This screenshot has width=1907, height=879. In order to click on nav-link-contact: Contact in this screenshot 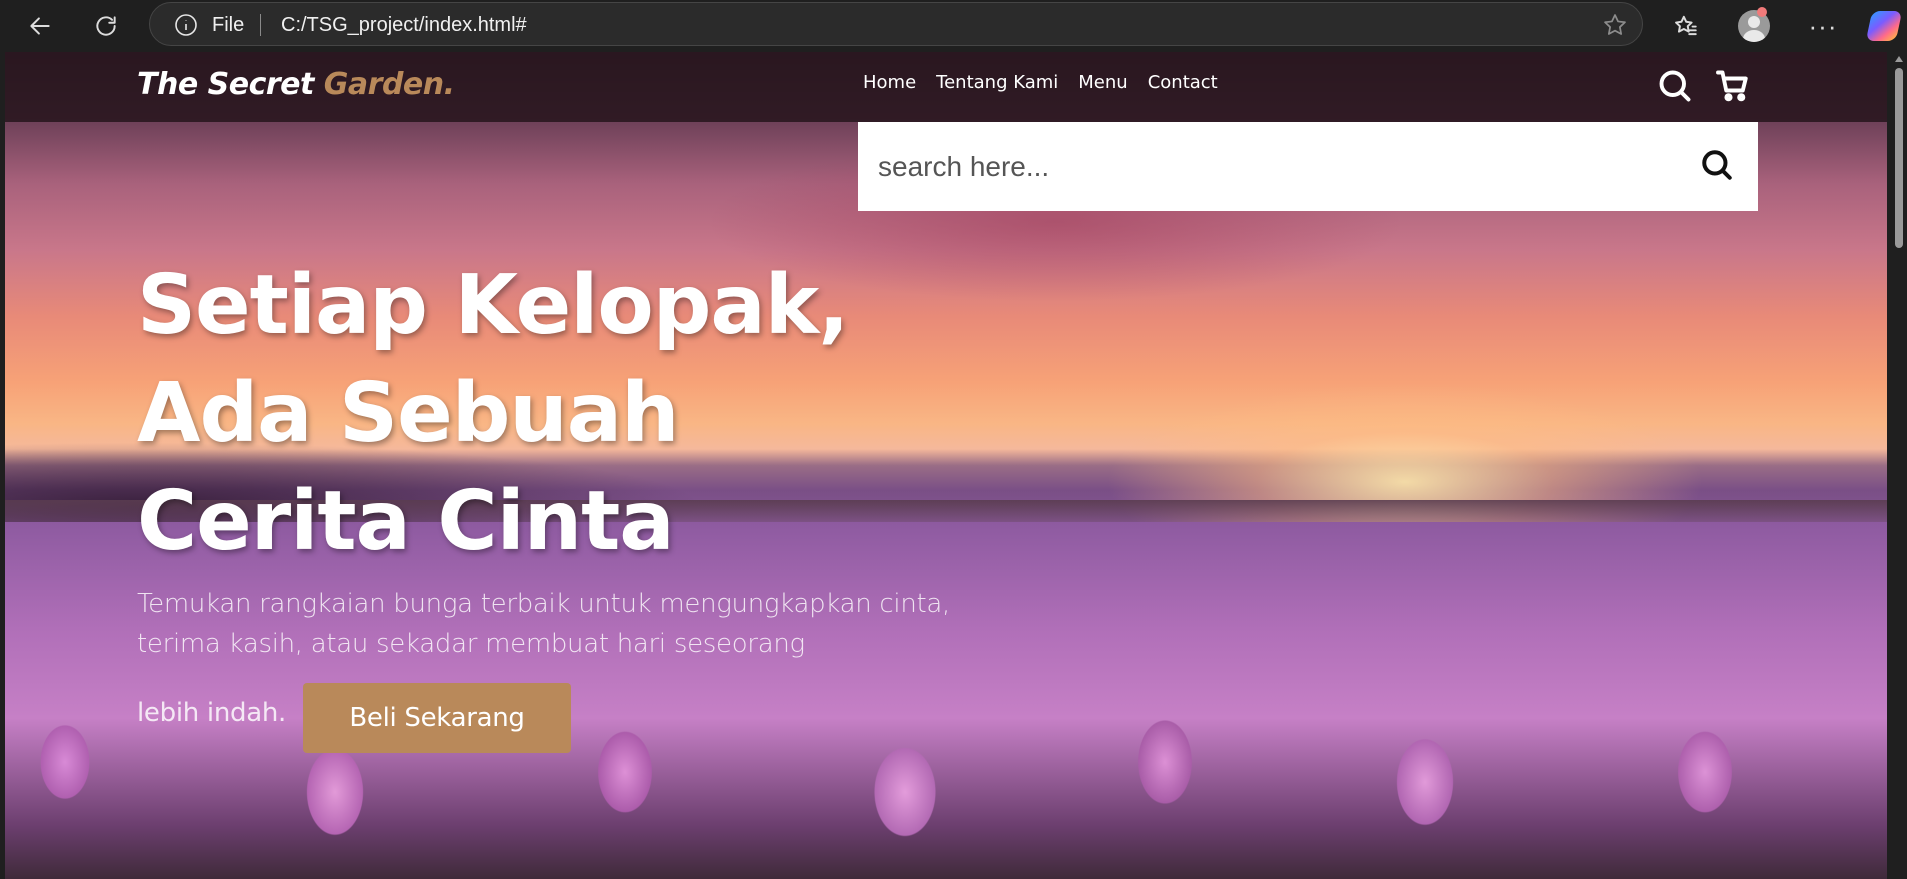, I will do `click(1183, 82)`.